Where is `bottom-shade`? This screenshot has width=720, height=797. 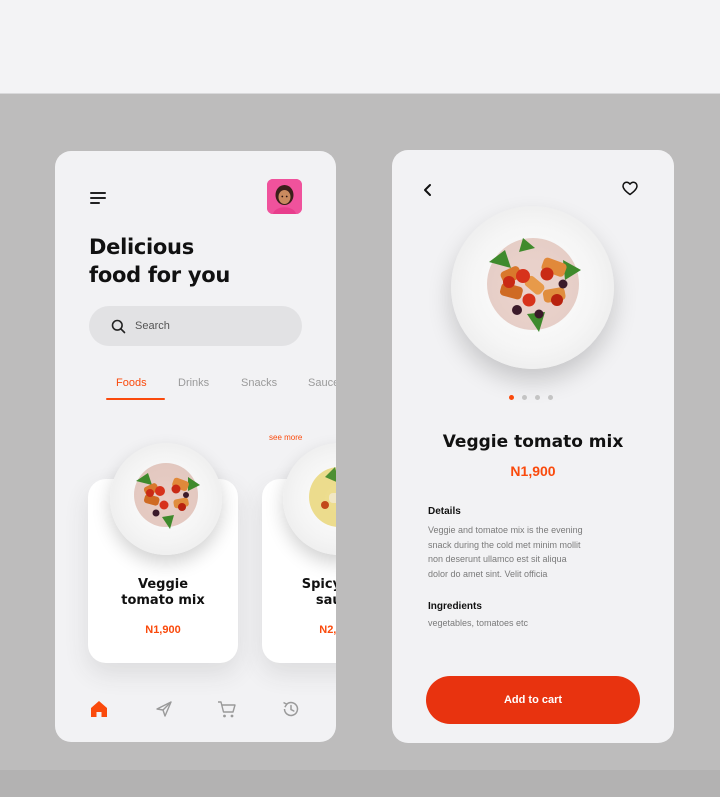
bottom-shade is located at coordinates (360, 783).